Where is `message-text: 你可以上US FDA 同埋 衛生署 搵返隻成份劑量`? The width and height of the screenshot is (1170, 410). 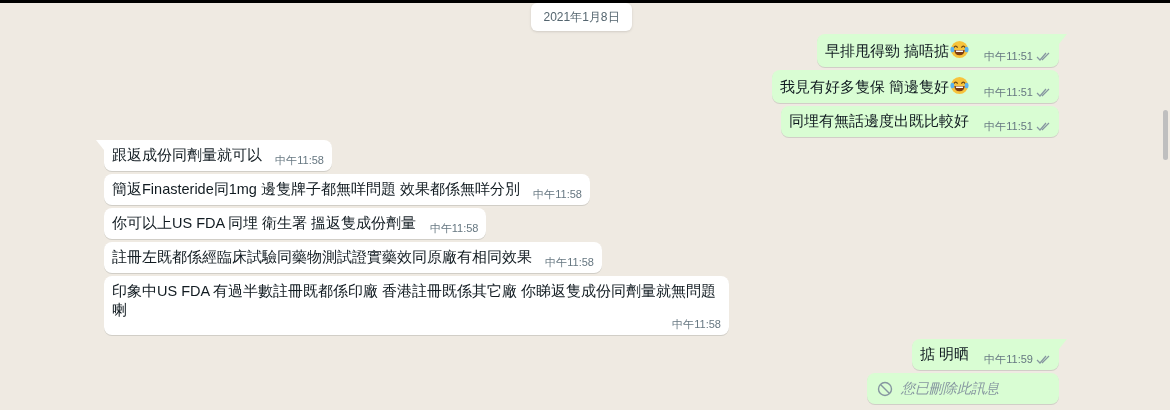 message-text: 你可以上US FDA 同埋 衛生署 搵返隻成份劑量 is located at coordinates (264, 223).